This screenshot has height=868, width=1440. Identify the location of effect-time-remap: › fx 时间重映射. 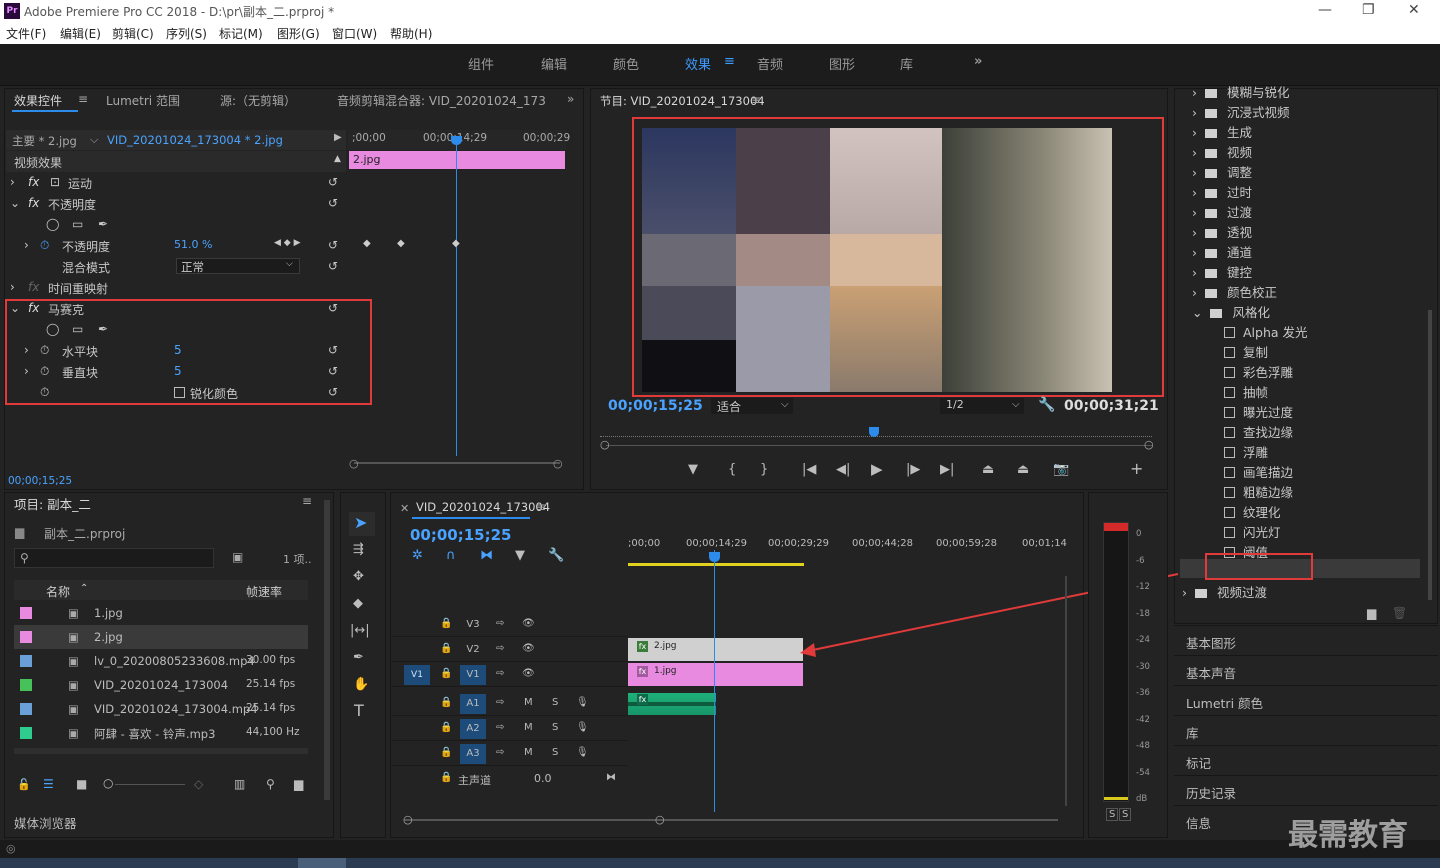
(176, 287).